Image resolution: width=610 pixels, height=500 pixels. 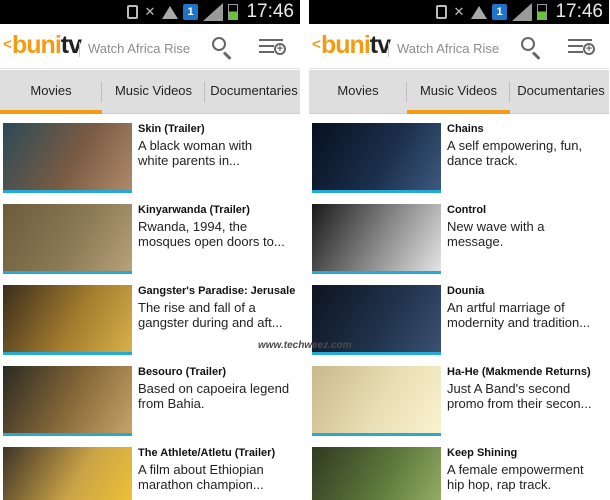 What do you see at coordinates (515, 153) in the screenshot?
I see `video-description: A self empowering, fun, dance track.` at bounding box center [515, 153].